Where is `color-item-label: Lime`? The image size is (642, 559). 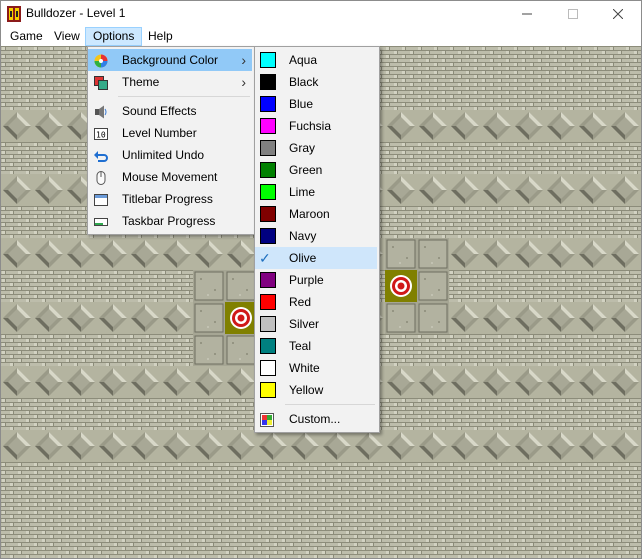
color-item-label: Lime is located at coordinates (302, 192).